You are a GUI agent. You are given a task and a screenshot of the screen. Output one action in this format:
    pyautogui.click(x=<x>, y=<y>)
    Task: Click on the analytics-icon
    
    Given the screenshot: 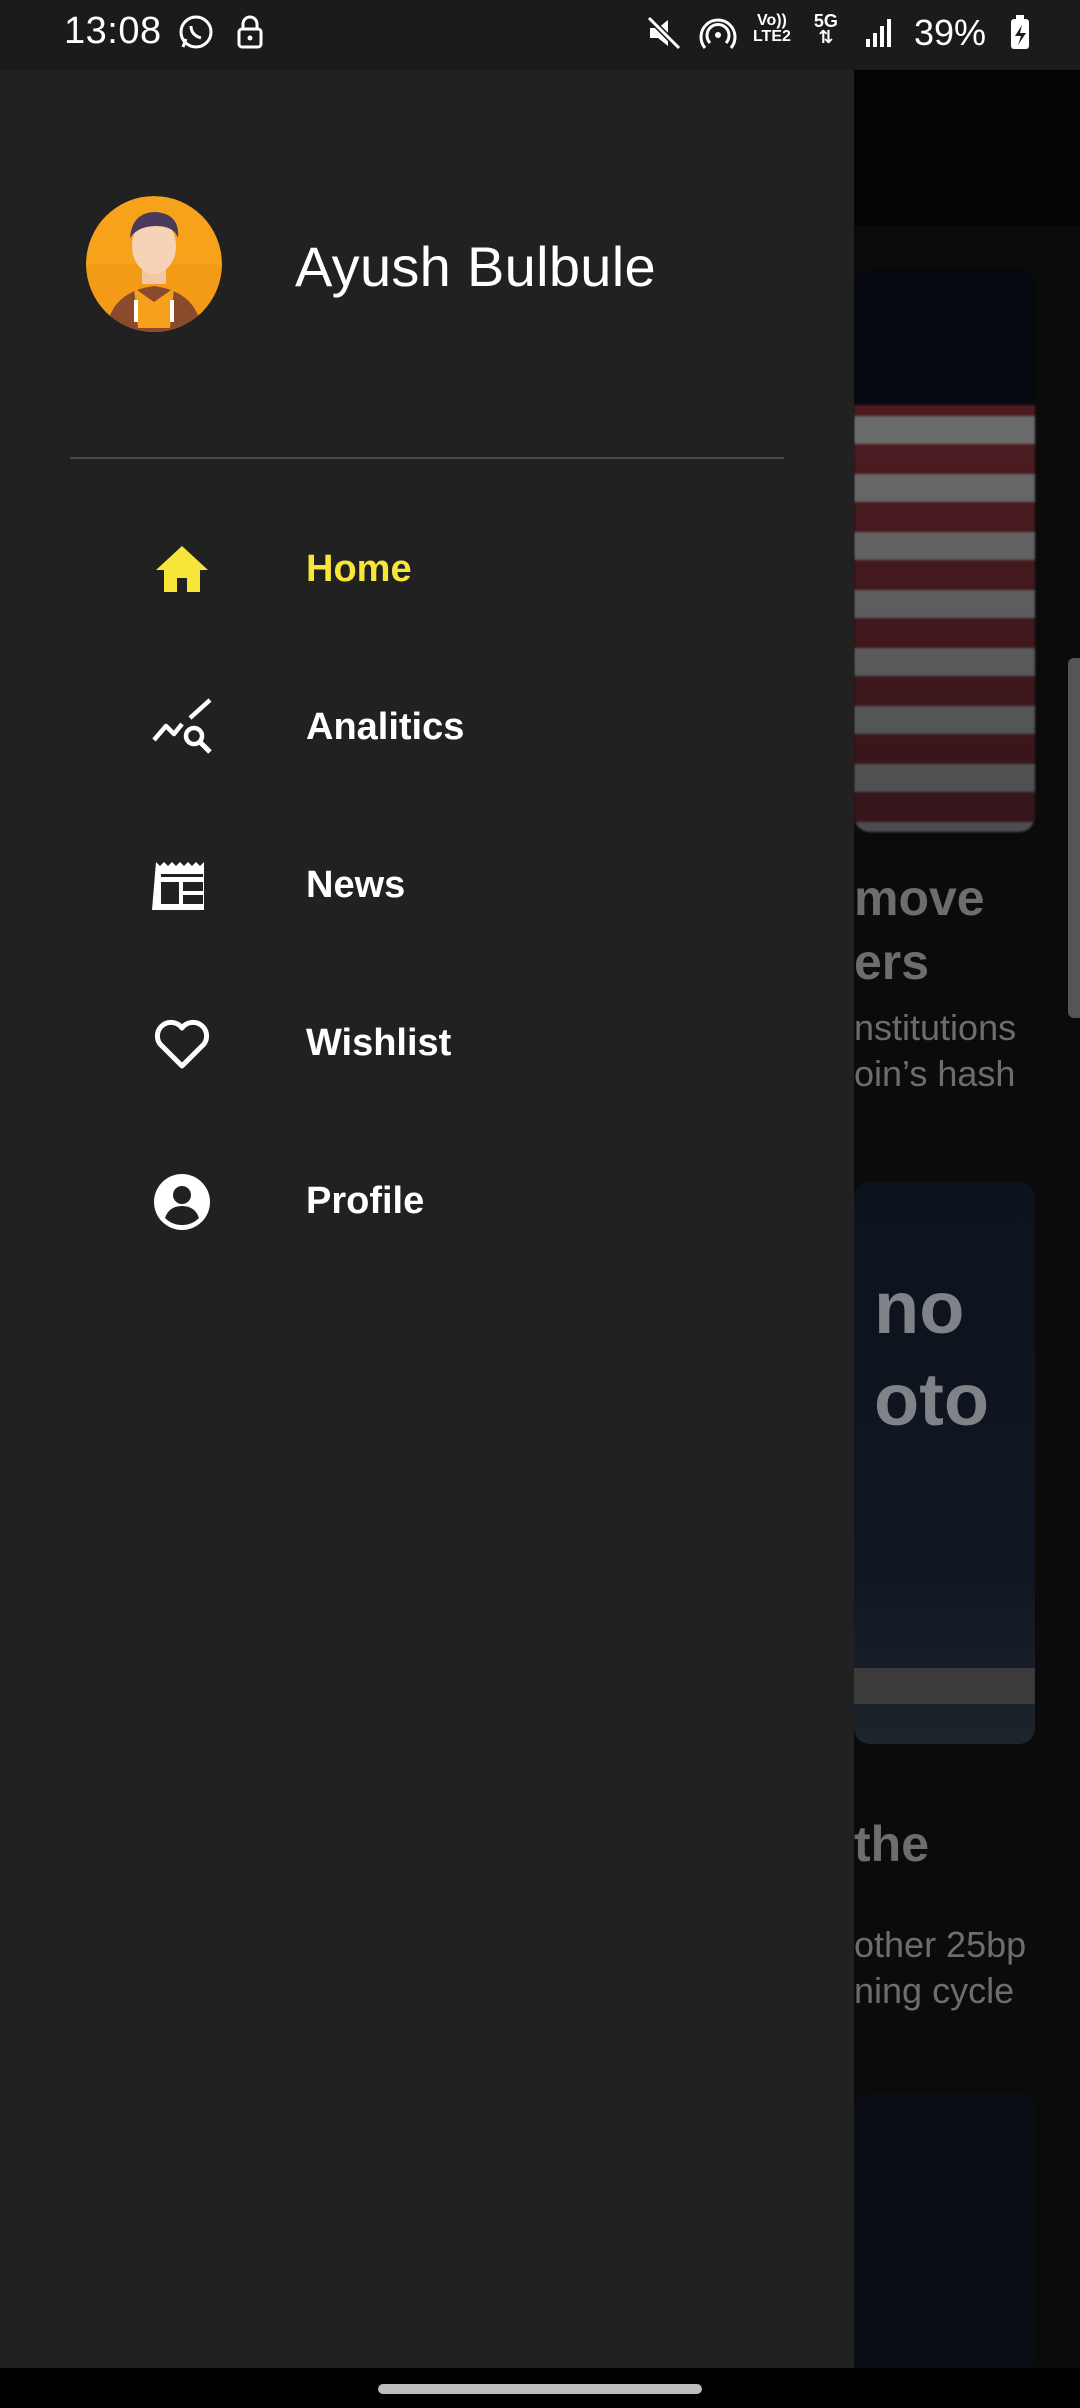 What is the action you would take?
    pyautogui.click(x=182, y=728)
    